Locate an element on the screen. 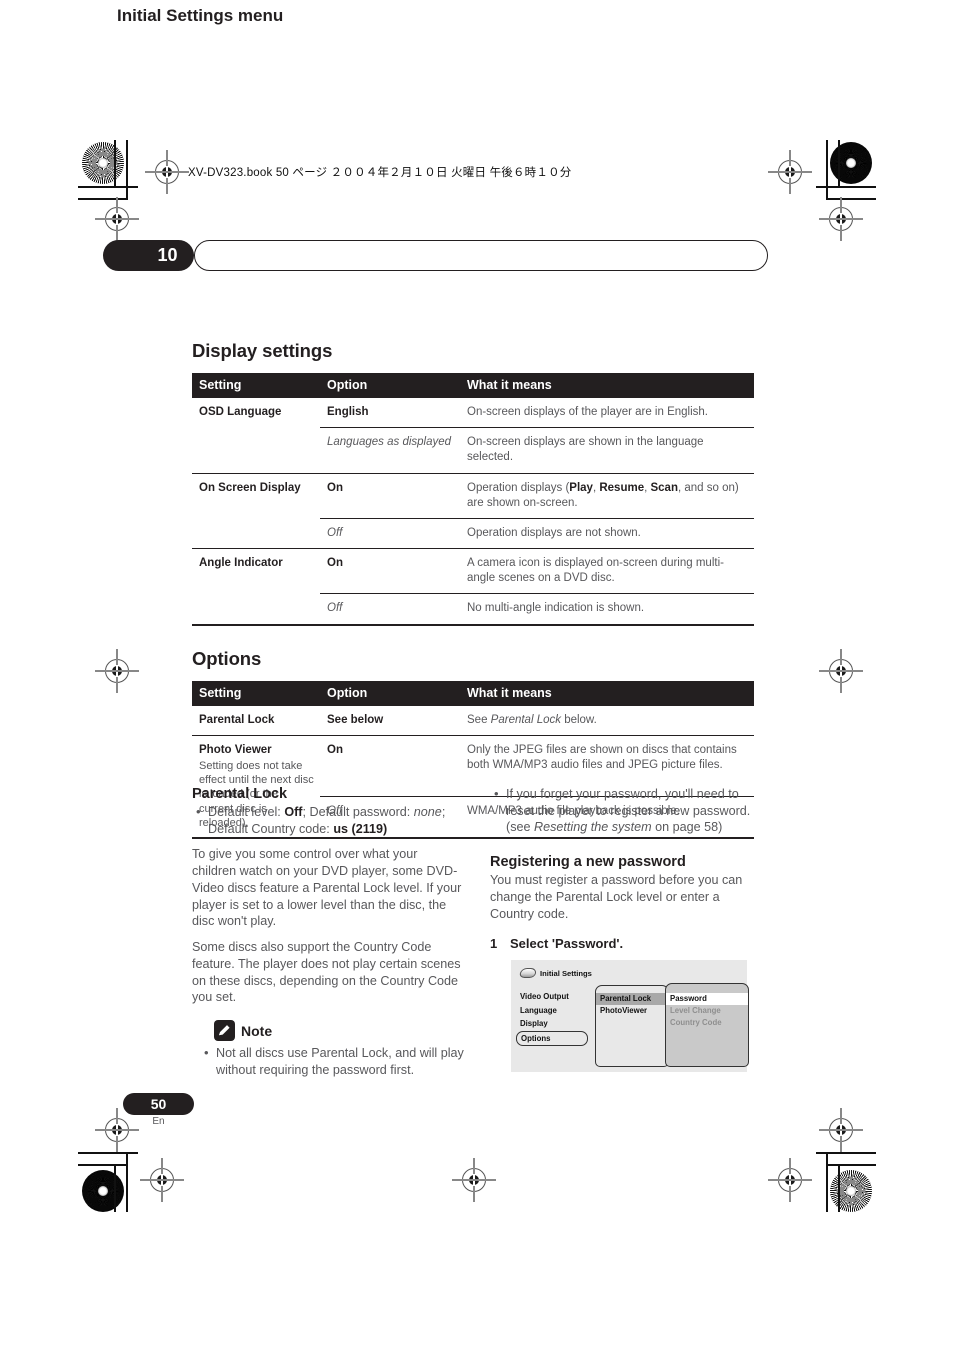  registration-mark-middle-left is located at coordinates (117, 671).